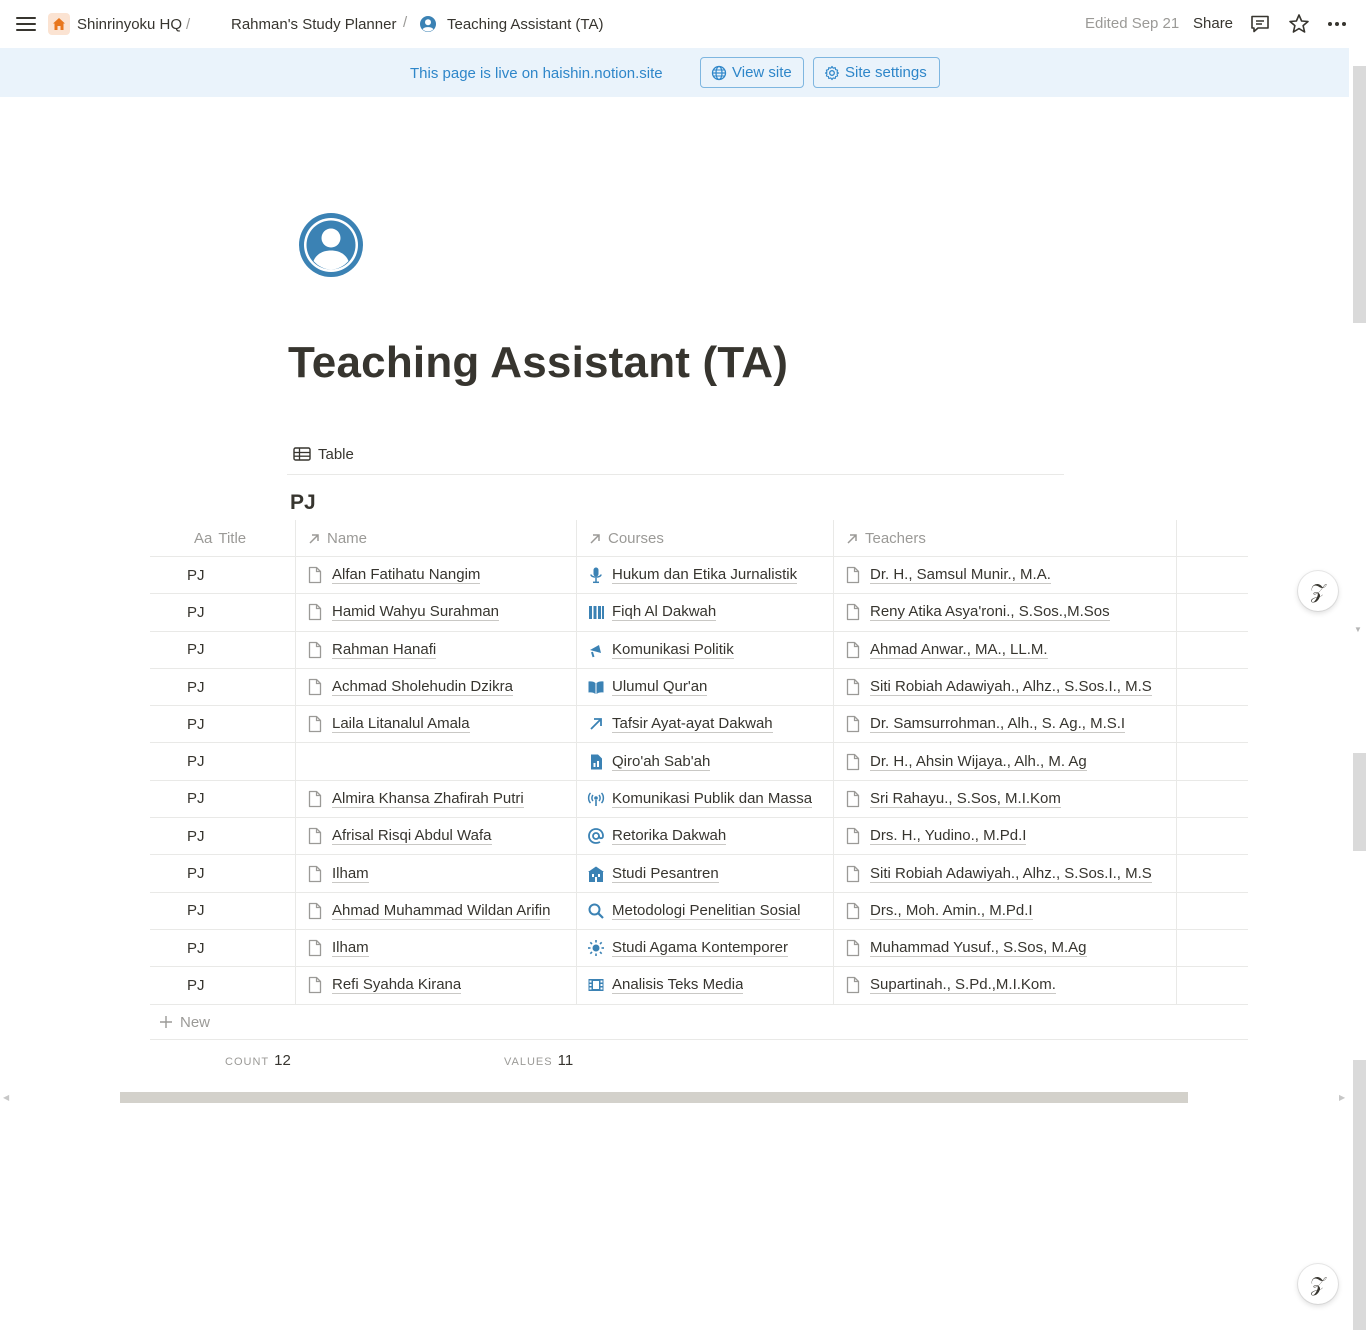 Image resolution: width=1366 pixels, height=1334 pixels. Describe the element at coordinates (538, 1060) in the screenshot. I see `calculation-values: VALUES 11` at that location.